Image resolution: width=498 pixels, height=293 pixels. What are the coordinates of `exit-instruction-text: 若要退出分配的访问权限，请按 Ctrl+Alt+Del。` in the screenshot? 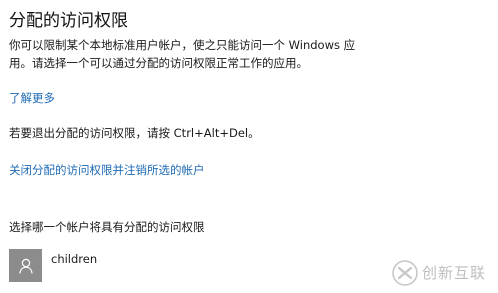 It's located at (134, 133).